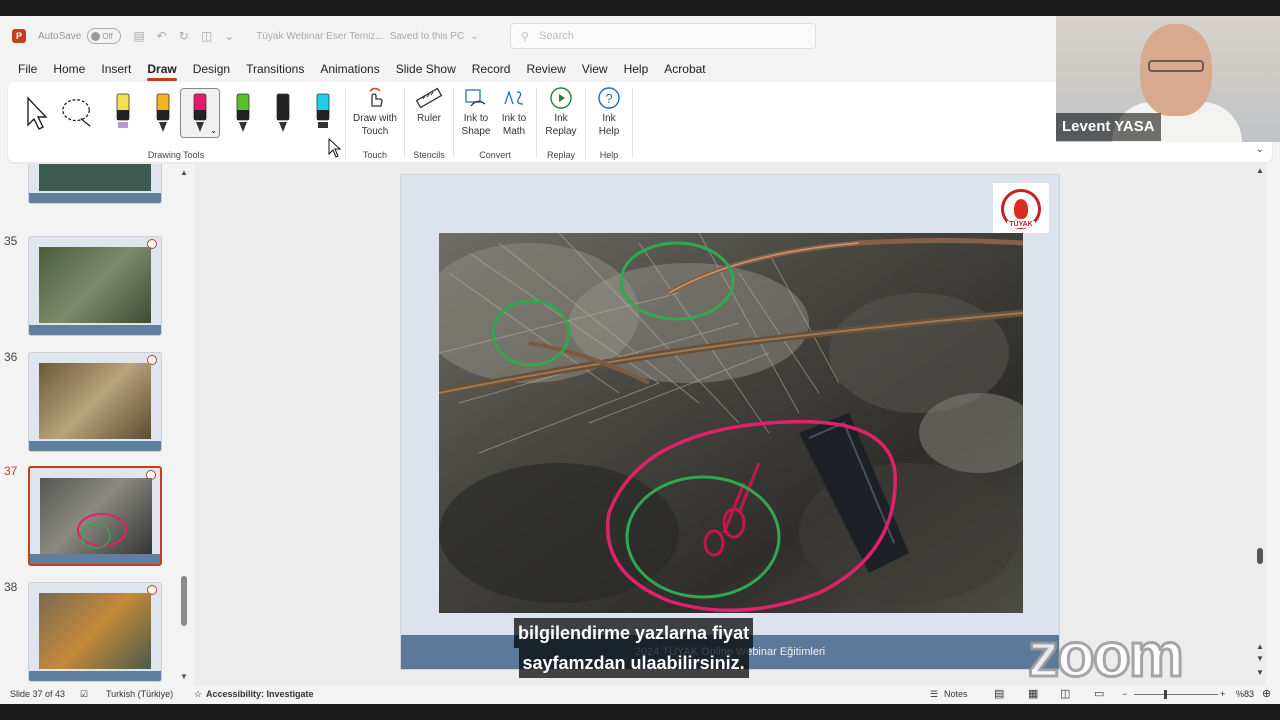 The width and height of the screenshot is (1280, 720). What do you see at coordinates (1260, 149) in the screenshot?
I see `collapse-ribbon-chevron-icon: ⌄` at bounding box center [1260, 149].